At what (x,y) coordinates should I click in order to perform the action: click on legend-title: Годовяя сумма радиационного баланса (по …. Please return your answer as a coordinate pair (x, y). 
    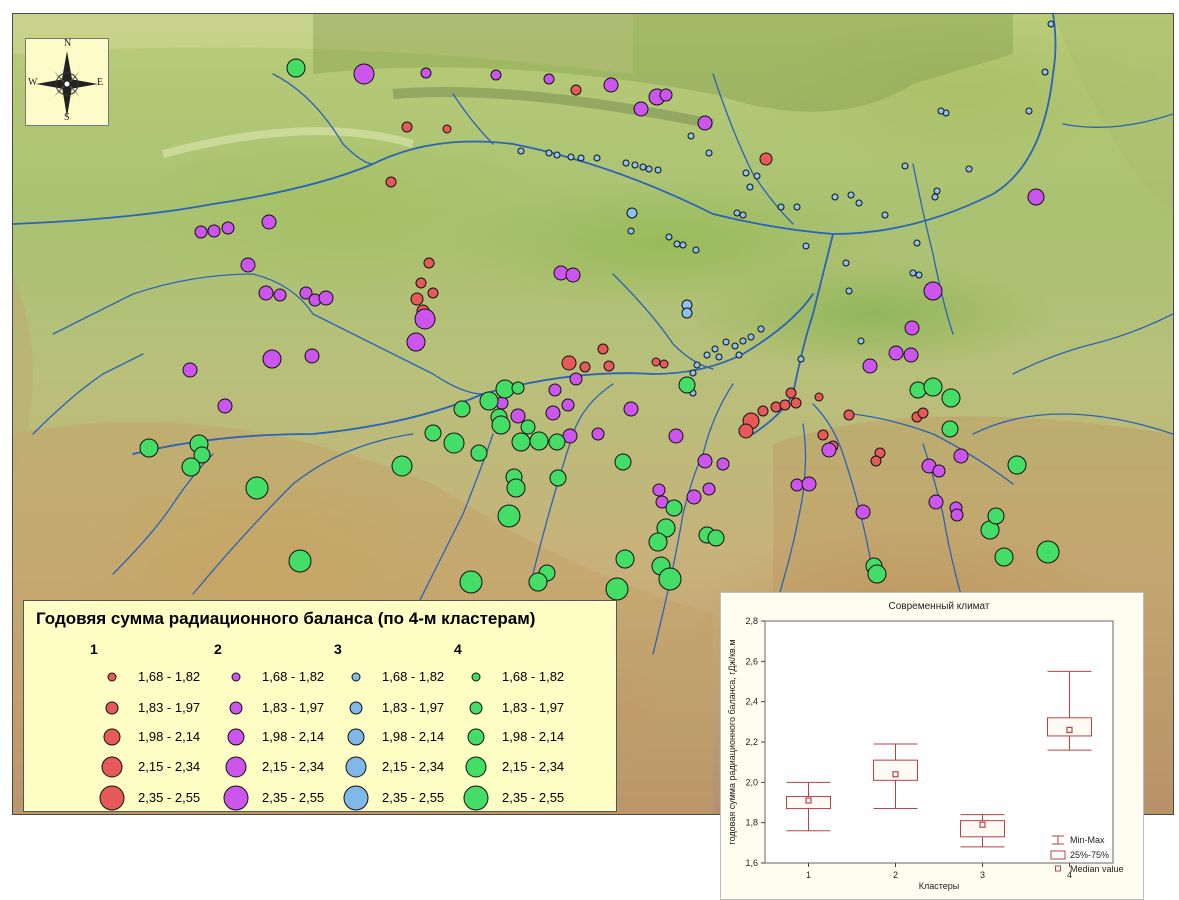
    Looking at the image, I should click on (286, 618).